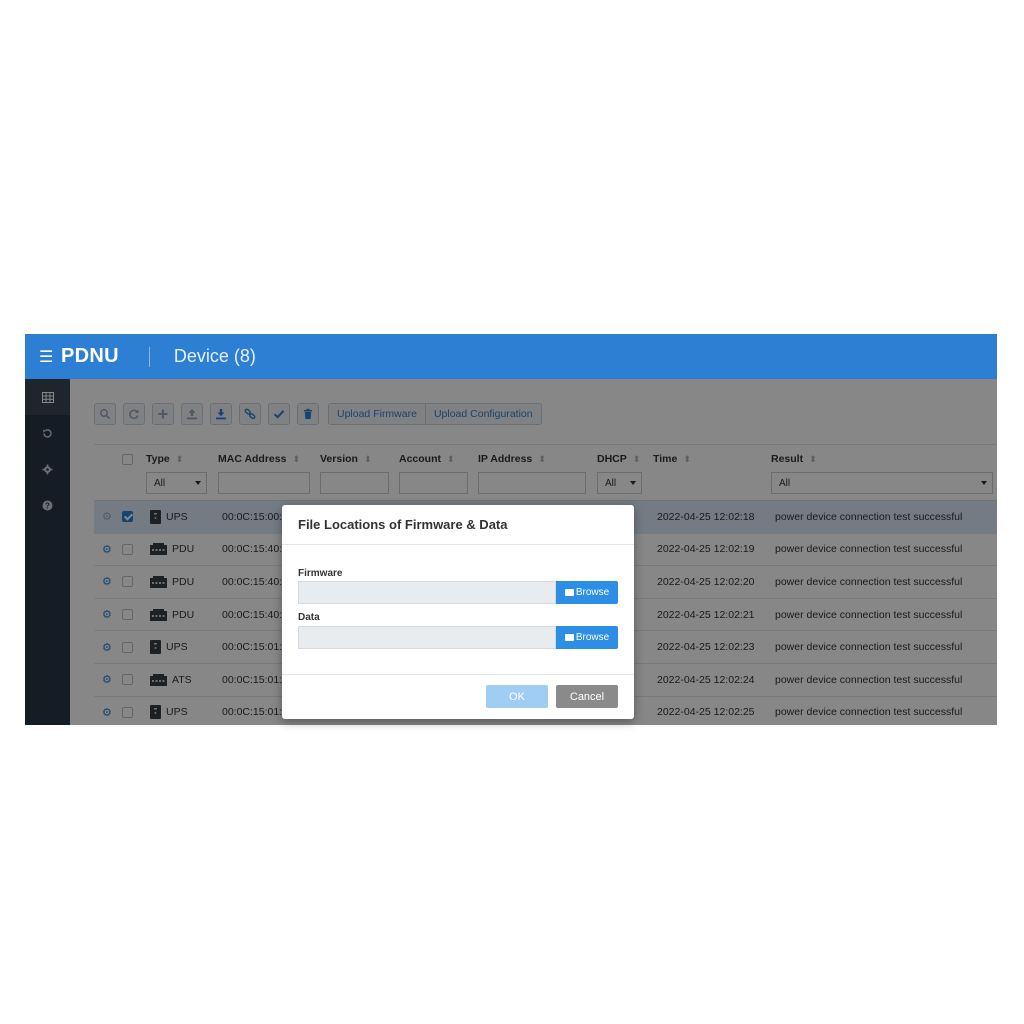  I want to click on download-button, so click(221, 414).